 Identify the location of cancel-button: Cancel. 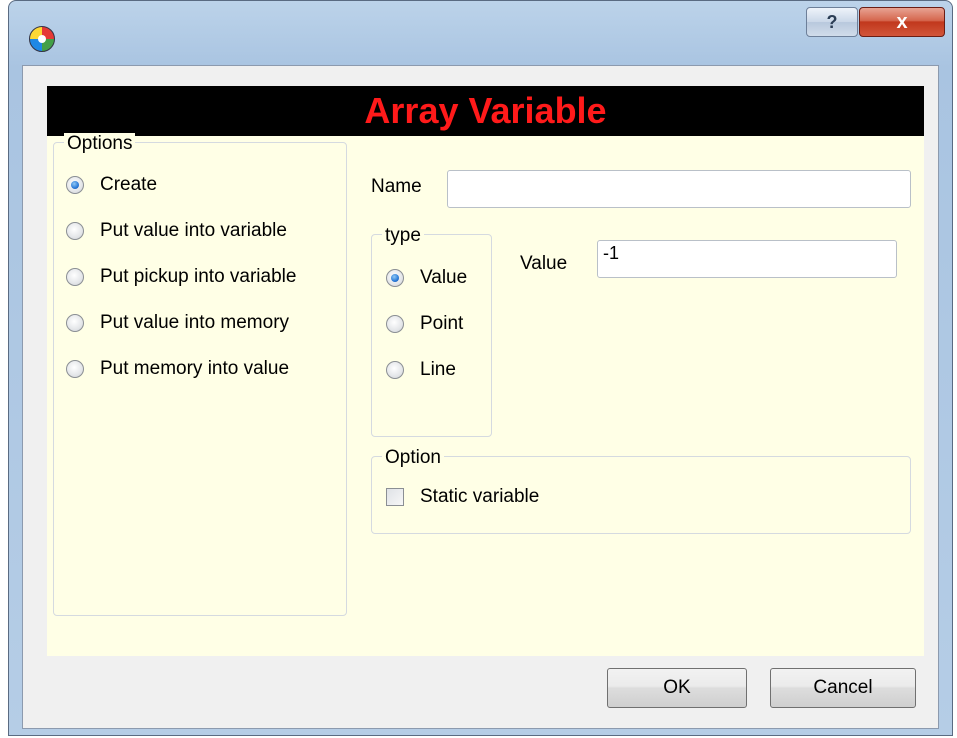
(843, 688).